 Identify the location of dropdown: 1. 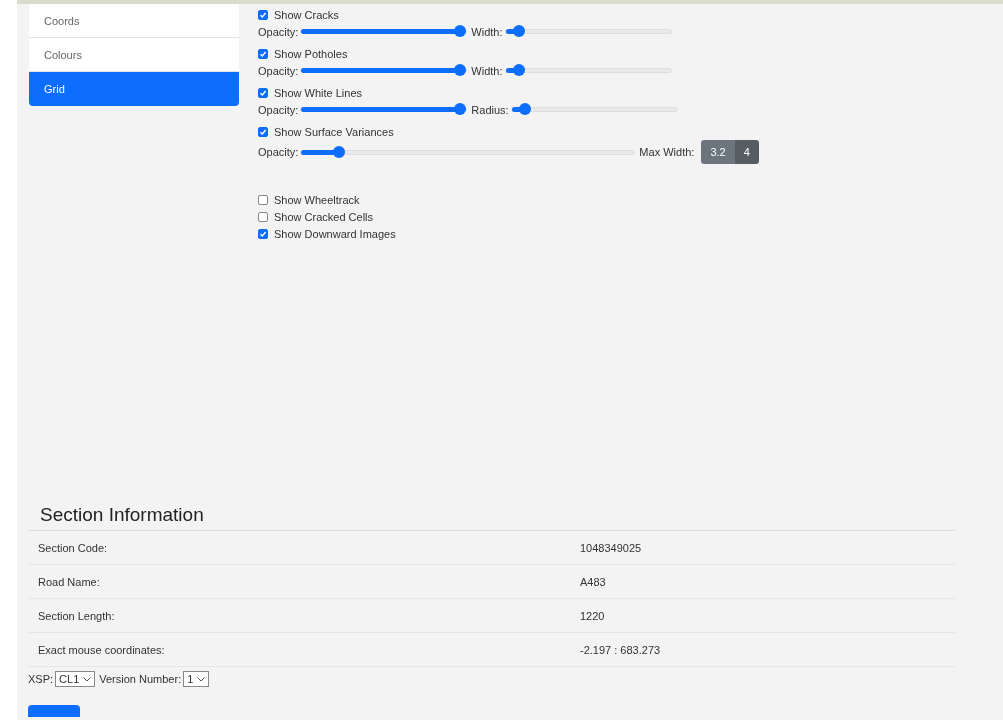
(196, 679).